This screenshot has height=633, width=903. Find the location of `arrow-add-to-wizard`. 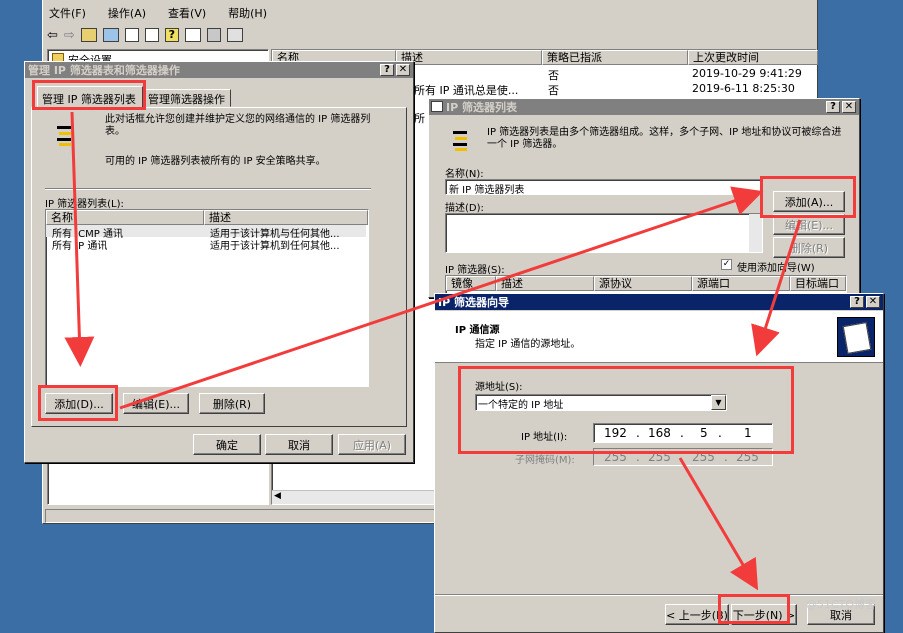

arrow-add-to-wizard is located at coordinates (776, 288).